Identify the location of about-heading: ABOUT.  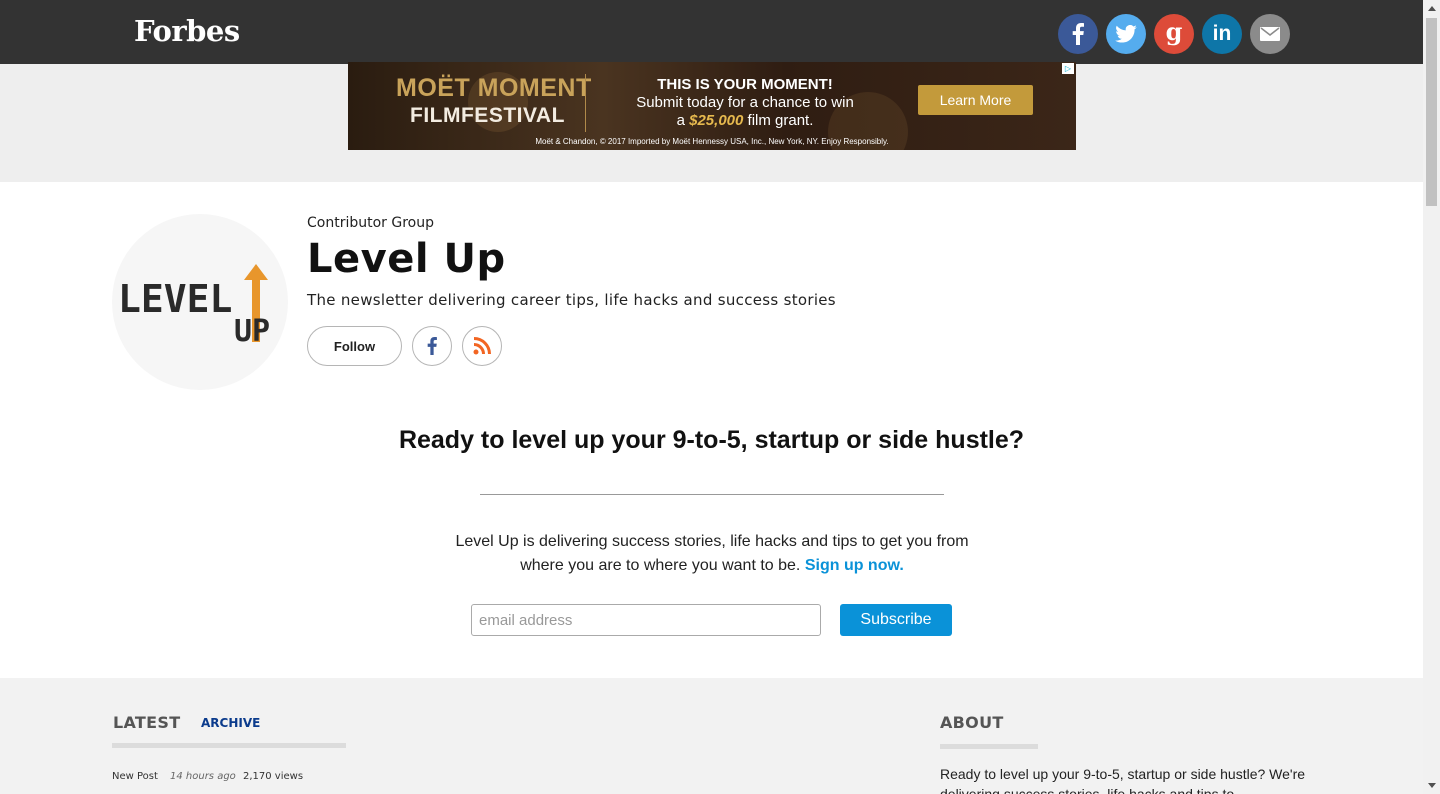
(972, 722).